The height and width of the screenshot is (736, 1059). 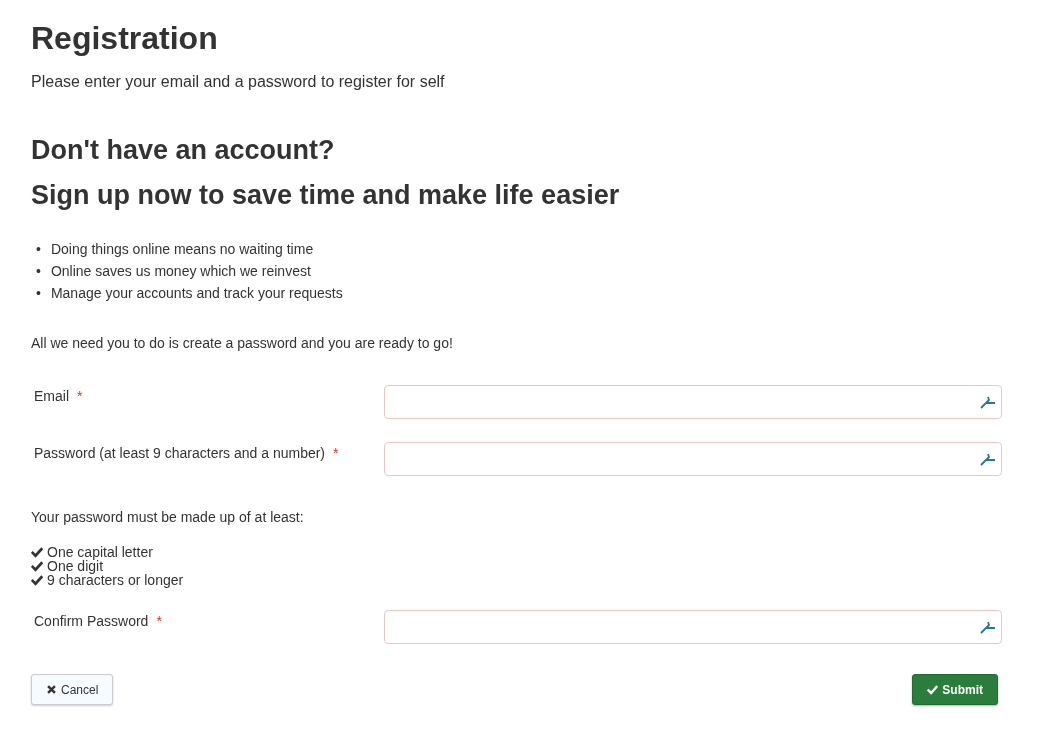 I want to click on benefit-item: Manage your accounts and track your requests, so click(x=196, y=293).